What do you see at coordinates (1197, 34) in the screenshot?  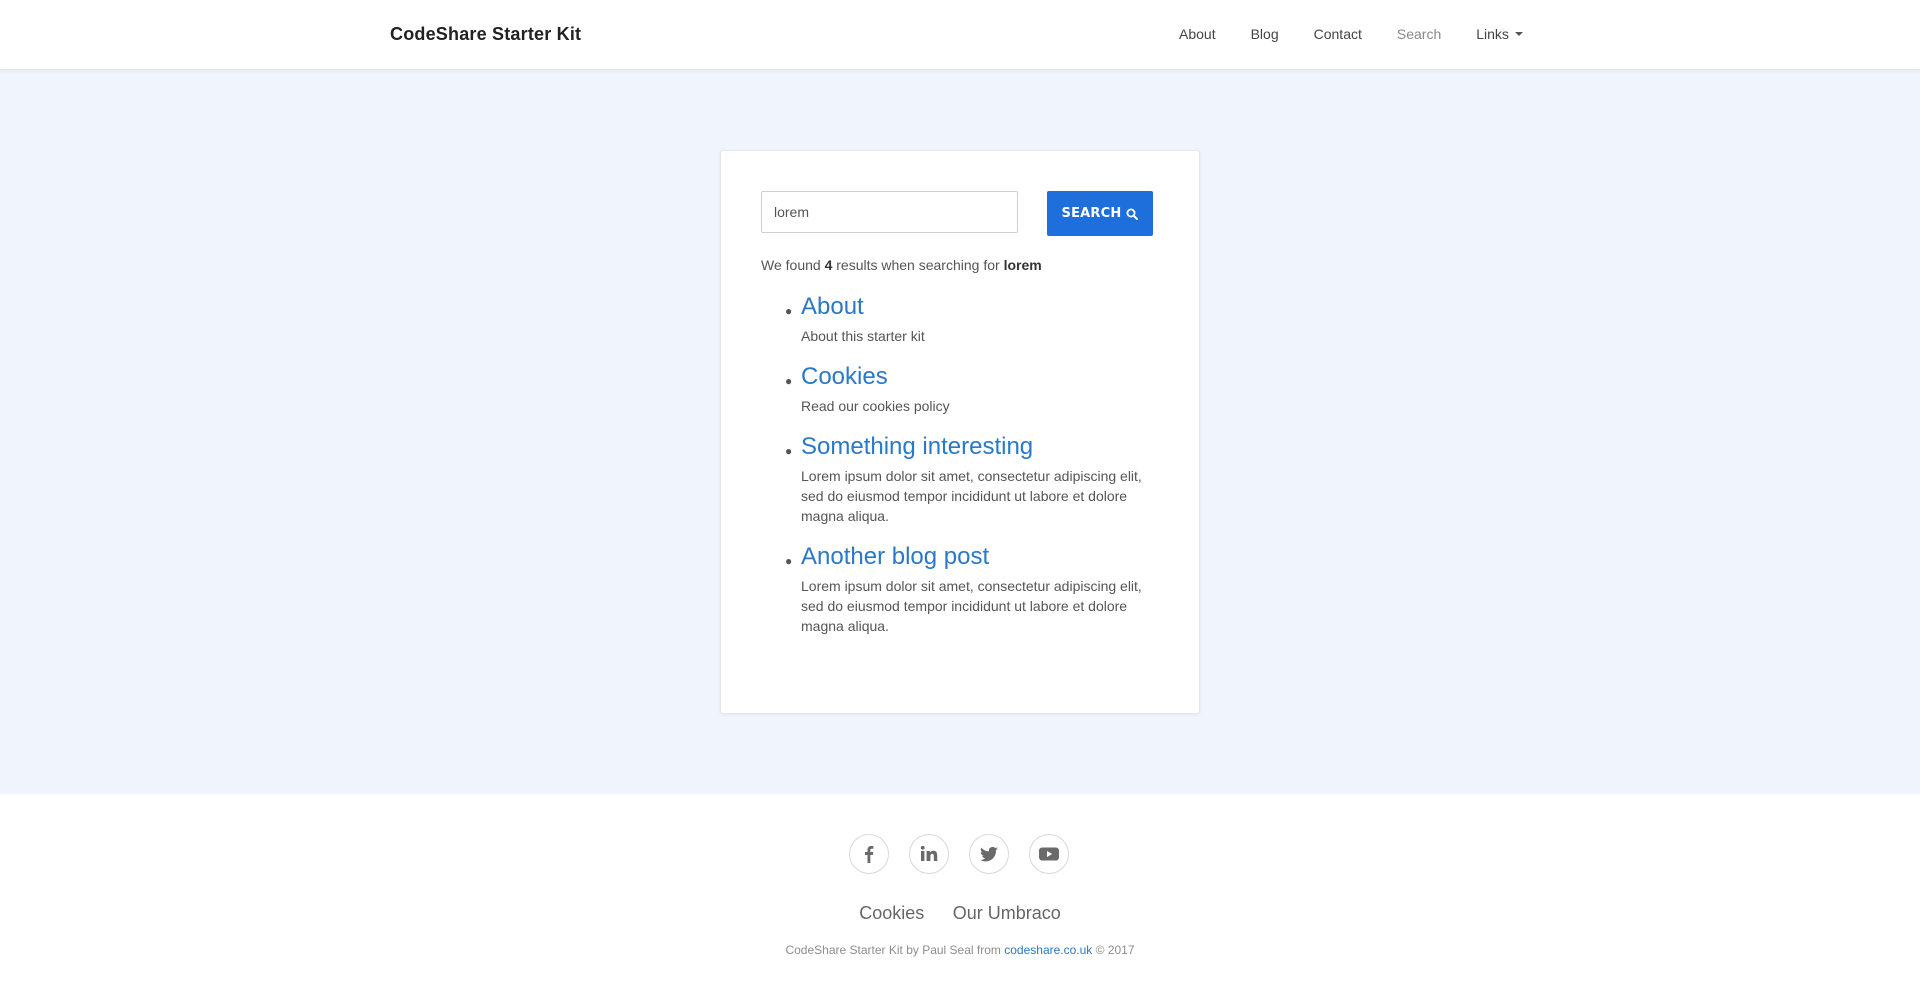 I see `nav-item-about: About` at bounding box center [1197, 34].